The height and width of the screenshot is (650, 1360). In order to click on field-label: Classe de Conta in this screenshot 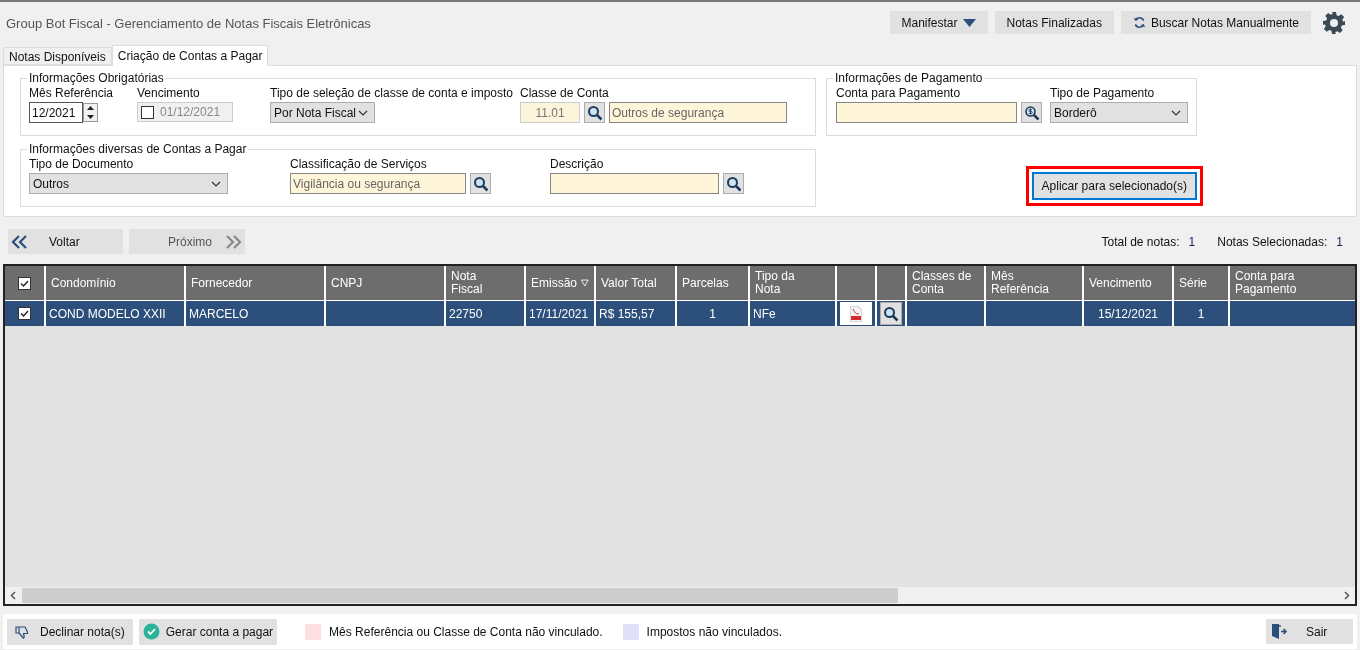, I will do `click(565, 93)`.